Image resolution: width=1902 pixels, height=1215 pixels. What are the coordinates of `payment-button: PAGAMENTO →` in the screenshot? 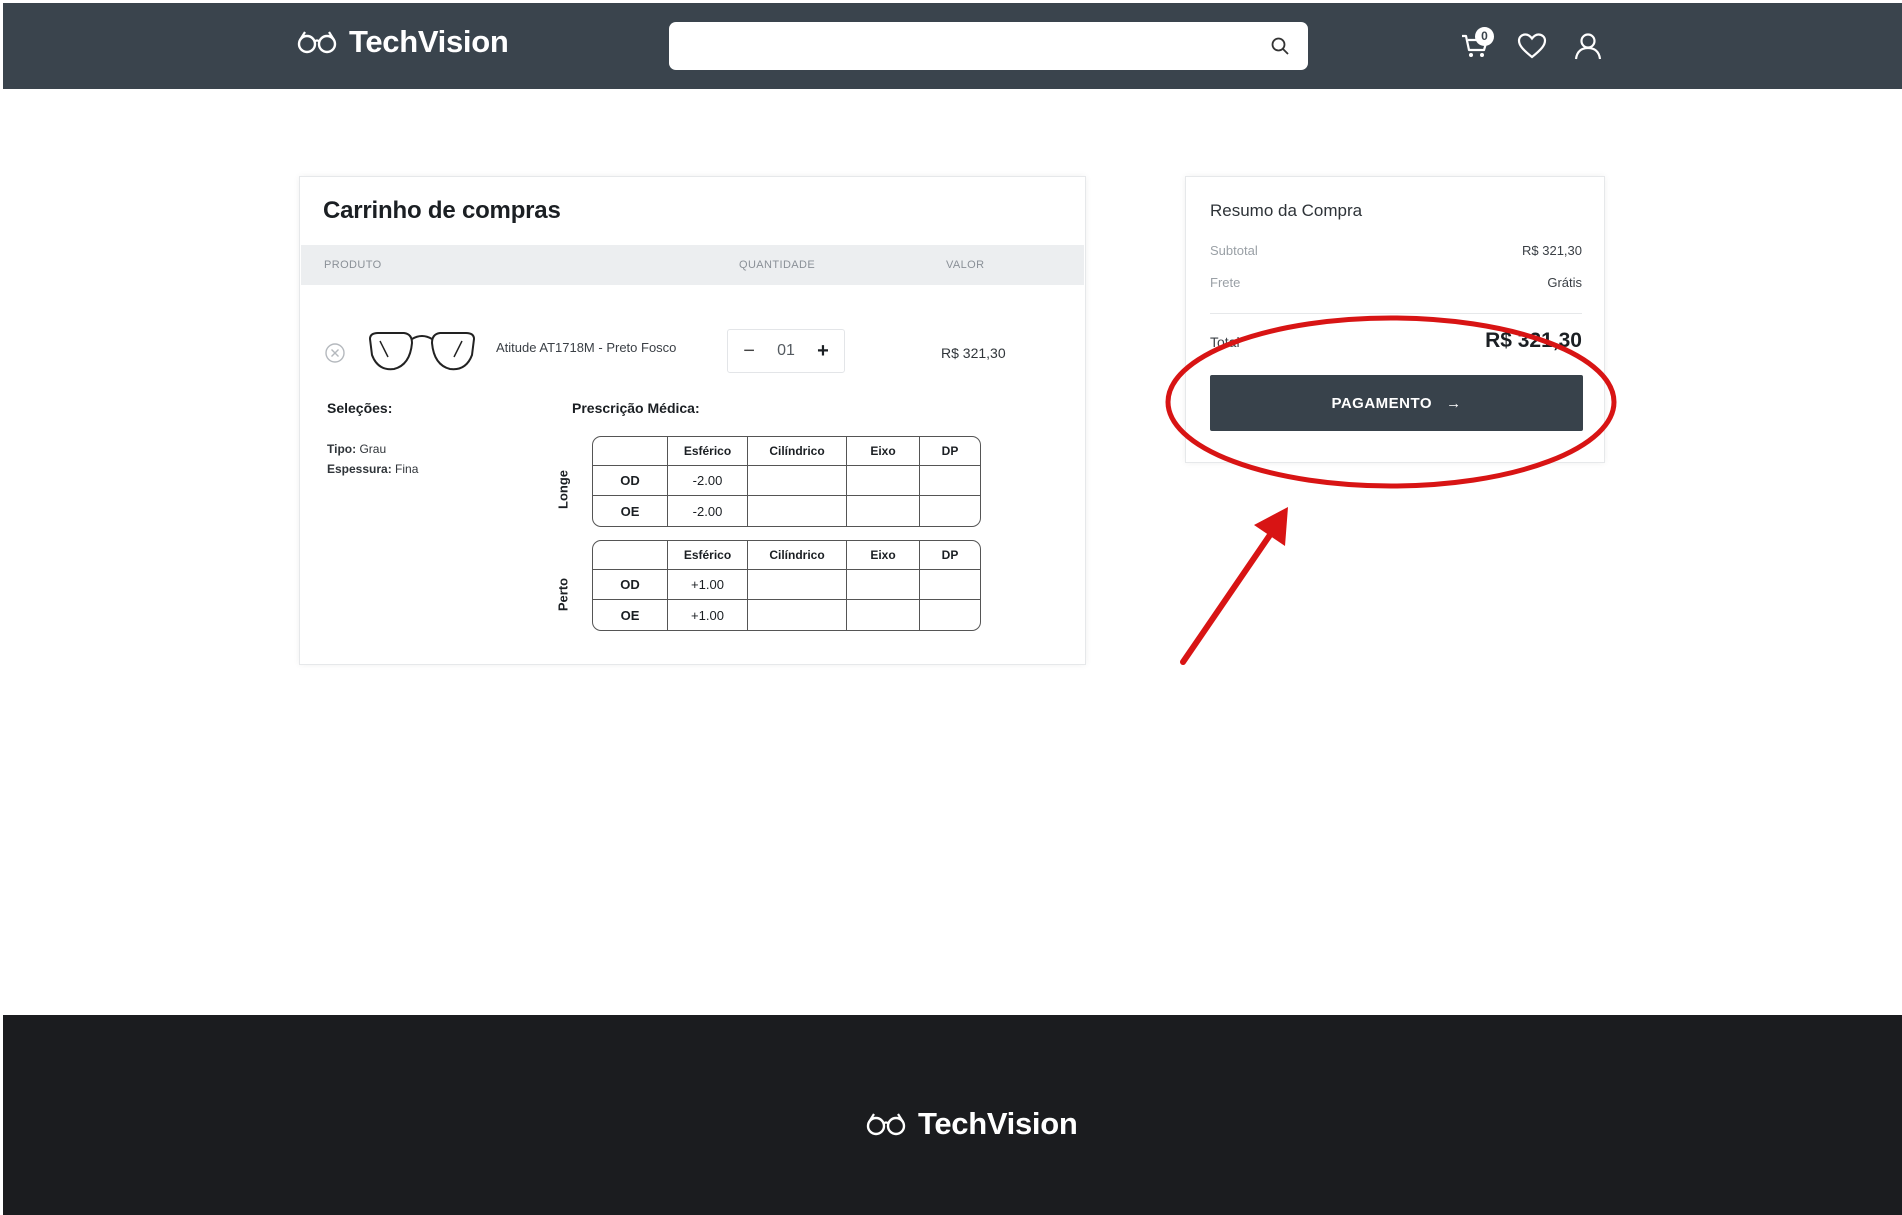 It's located at (1396, 403).